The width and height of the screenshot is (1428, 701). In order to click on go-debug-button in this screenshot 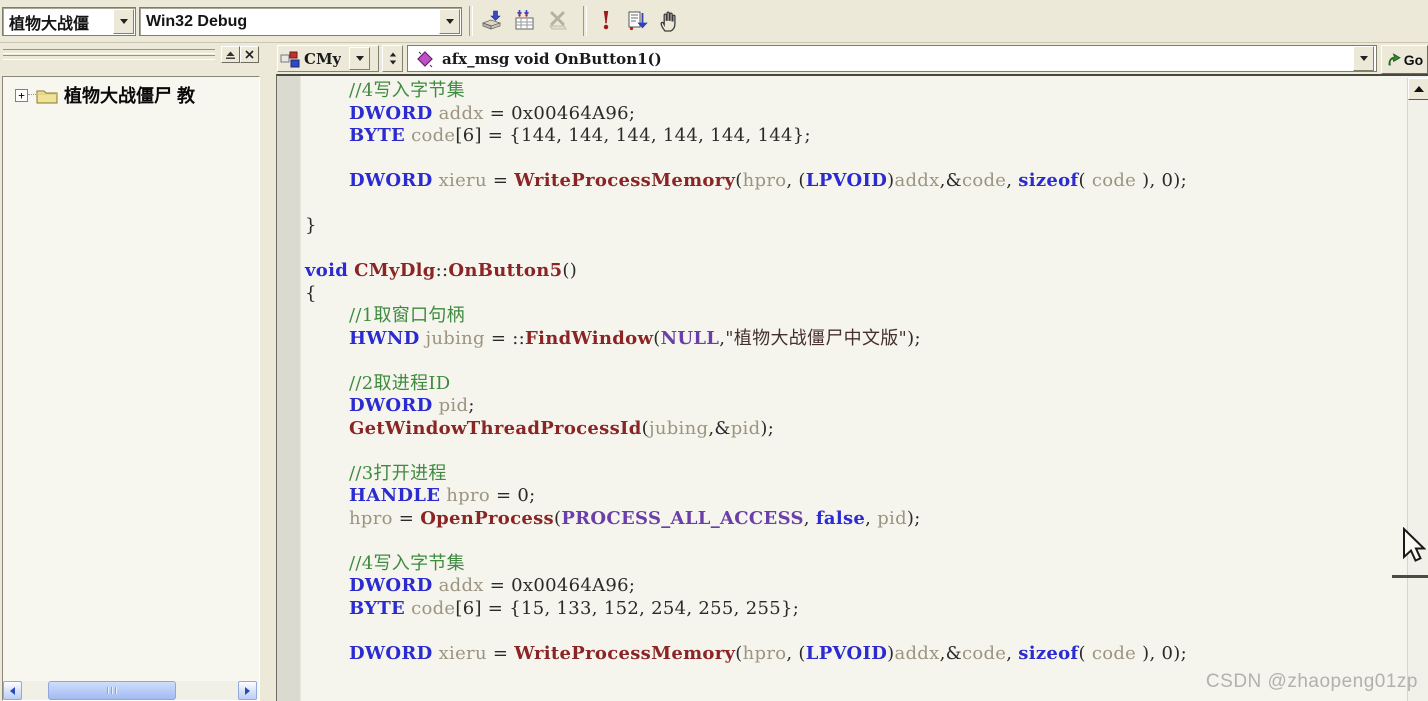, I will do `click(637, 21)`.